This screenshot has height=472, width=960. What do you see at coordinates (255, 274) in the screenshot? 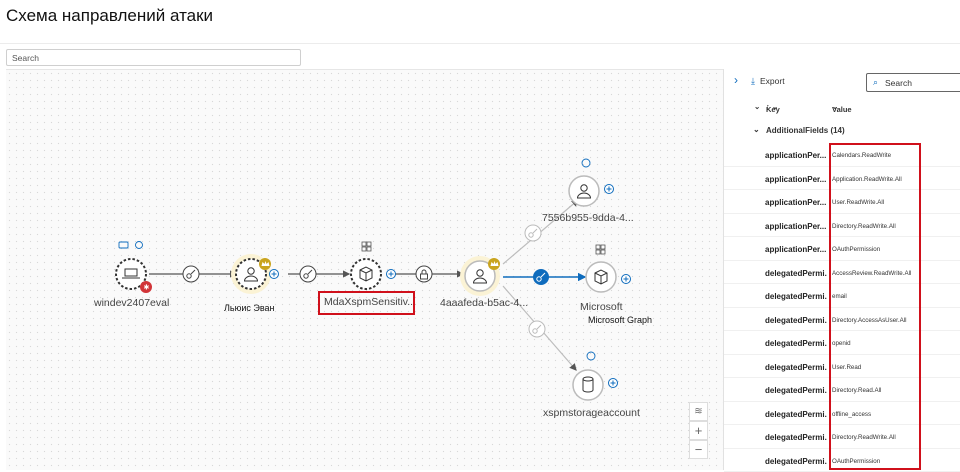
I see `node-lewis` at bounding box center [255, 274].